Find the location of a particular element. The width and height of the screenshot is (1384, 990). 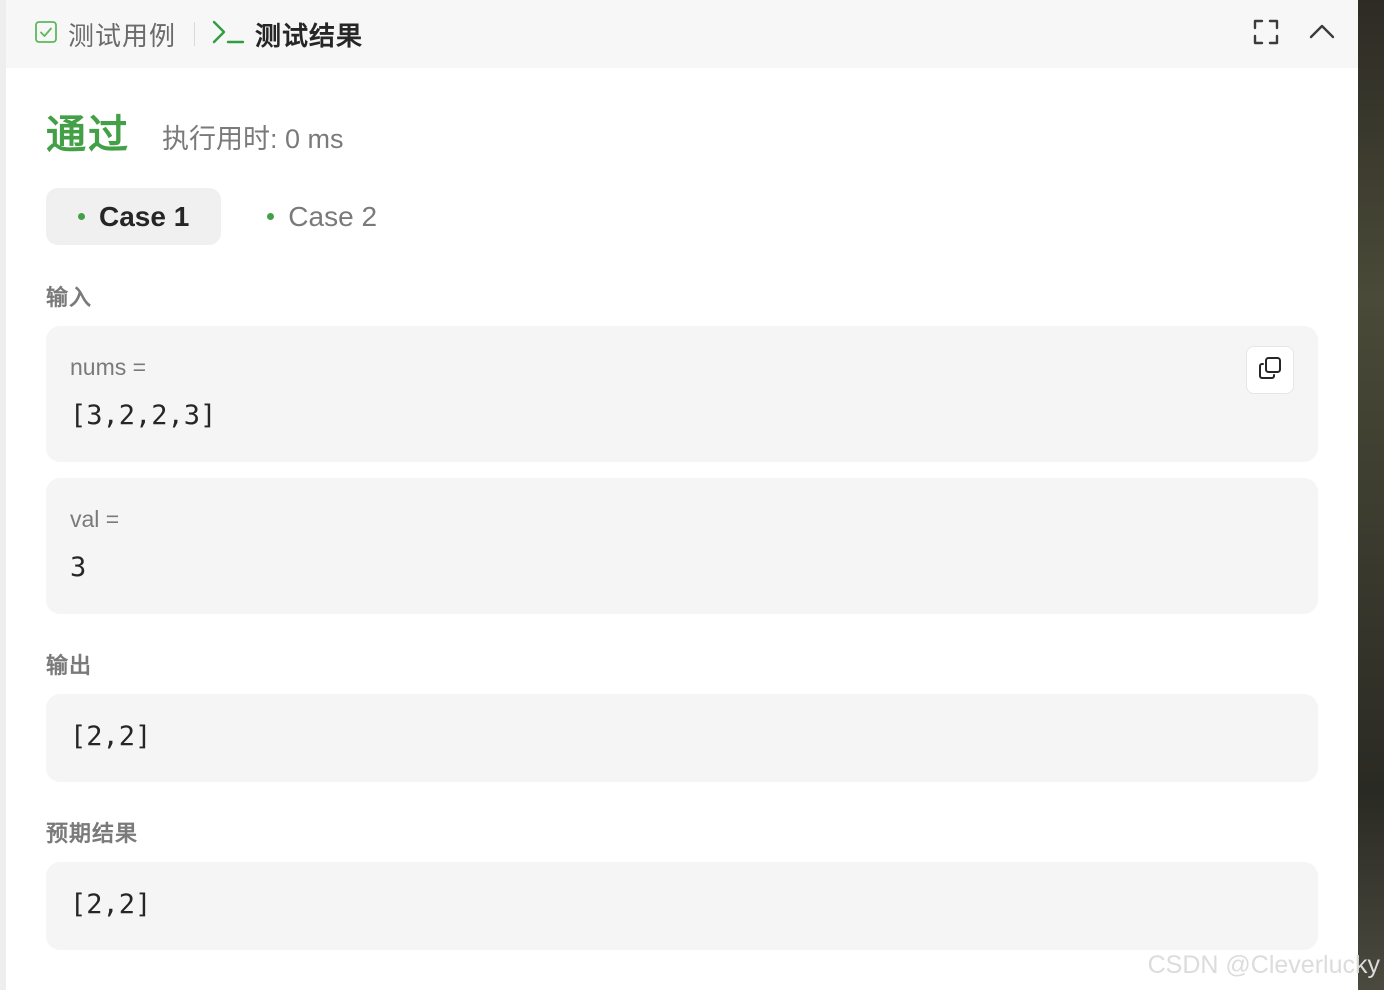

result-status-row: 通过 执行用时: 0 ms is located at coordinates (195, 131).